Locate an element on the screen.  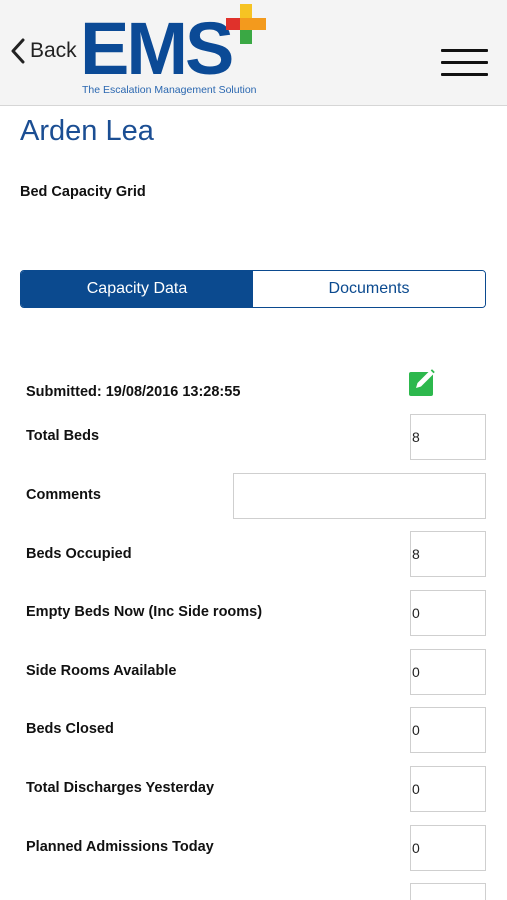
discharges-yesterday-field: 0 is located at coordinates (448, 789).